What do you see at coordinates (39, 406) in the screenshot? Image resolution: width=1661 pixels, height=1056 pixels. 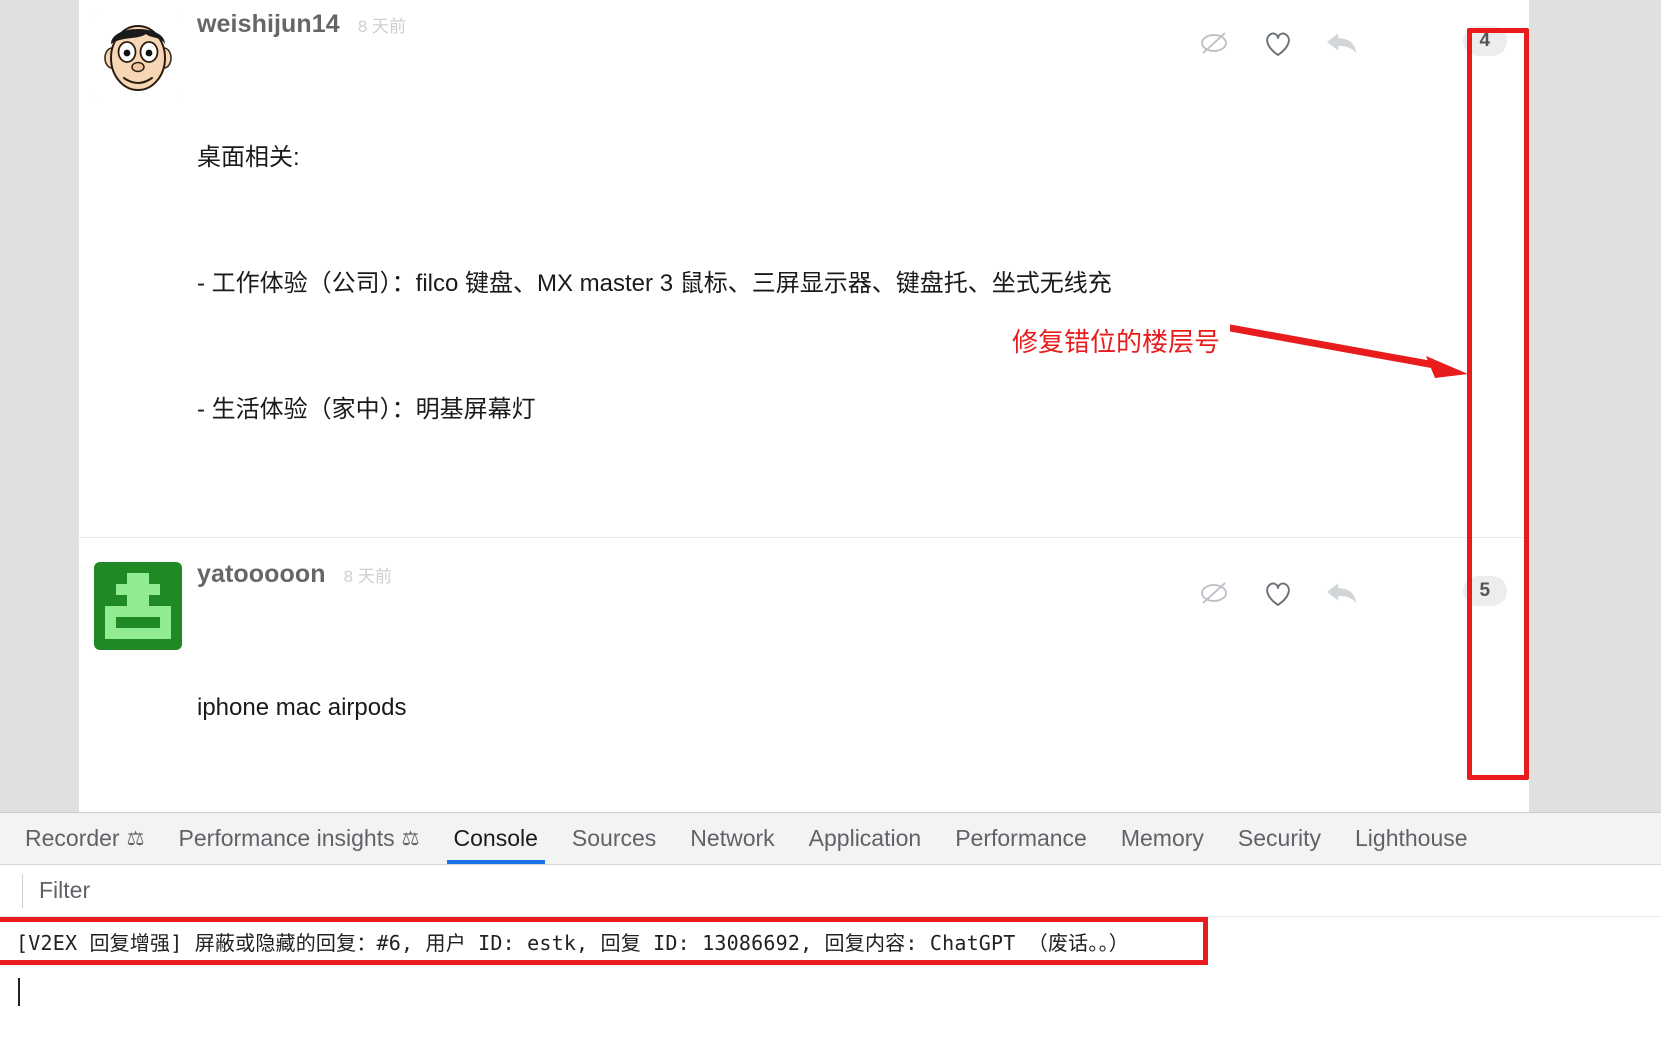 I see `page-left-gutter` at bounding box center [39, 406].